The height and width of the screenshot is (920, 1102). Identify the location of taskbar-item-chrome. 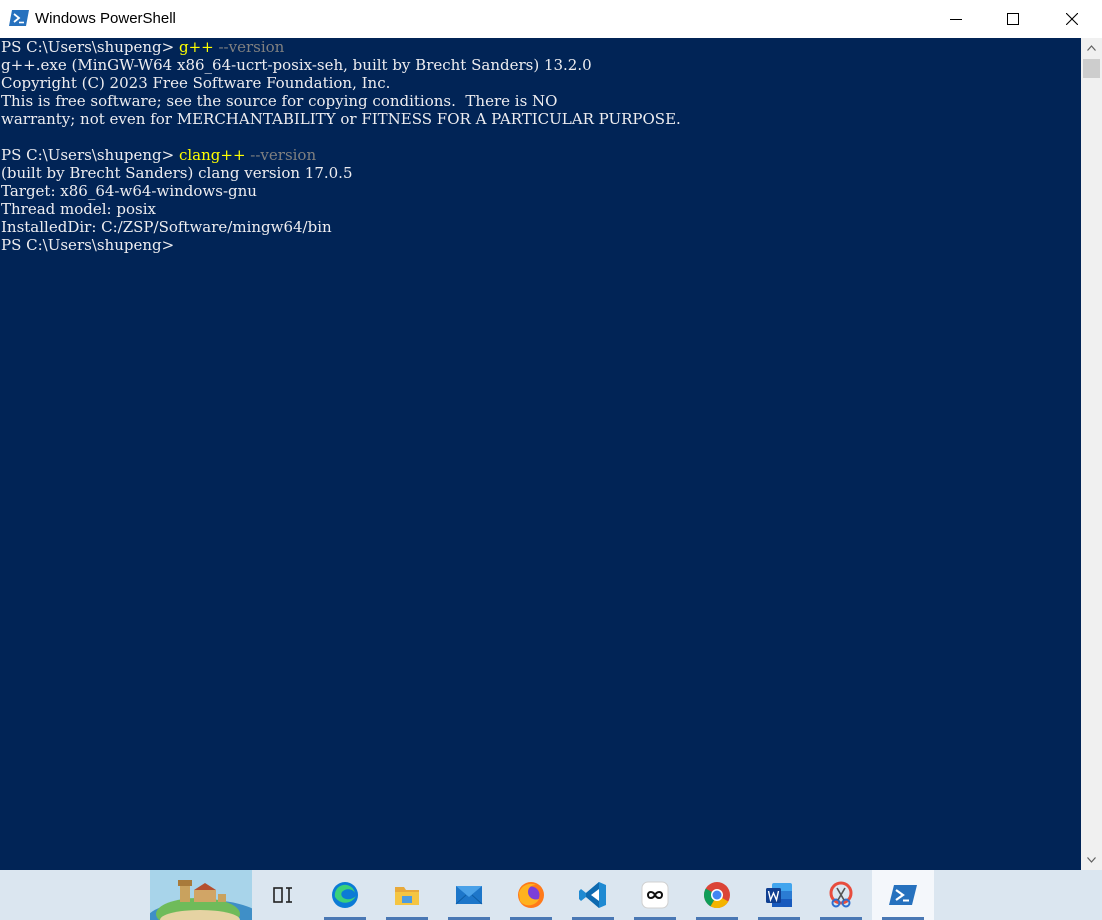
(717, 895).